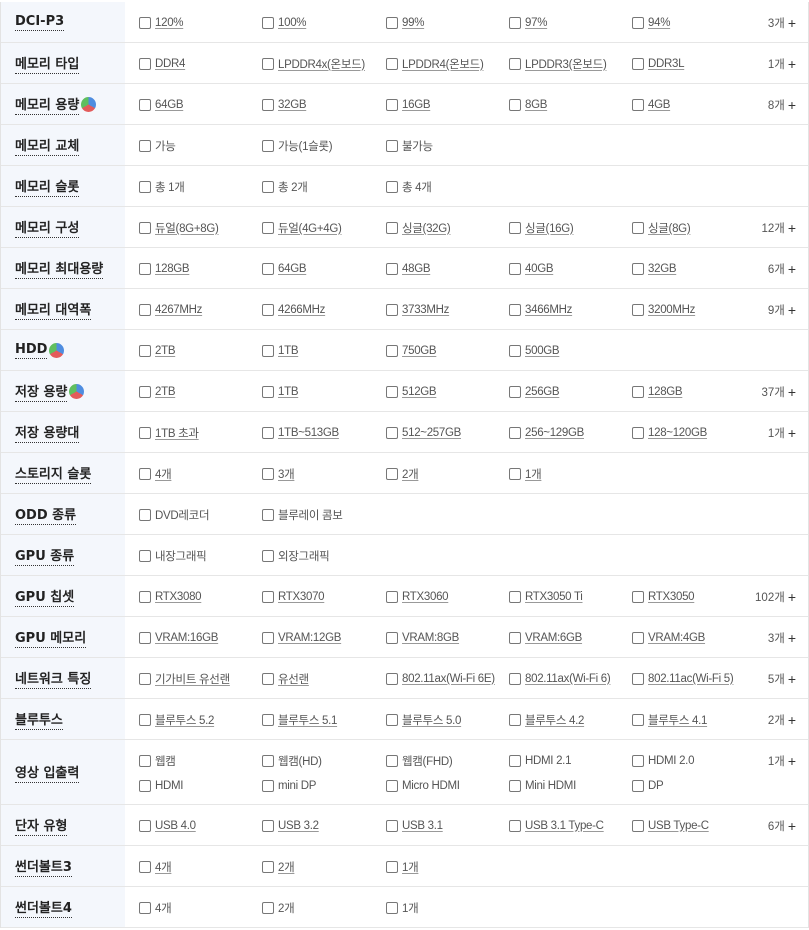 The width and height of the screenshot is (809, 930). Describe the element at coordinates (677, 433) in the screenshot. I see `option-label: 128~120GB` at that location.